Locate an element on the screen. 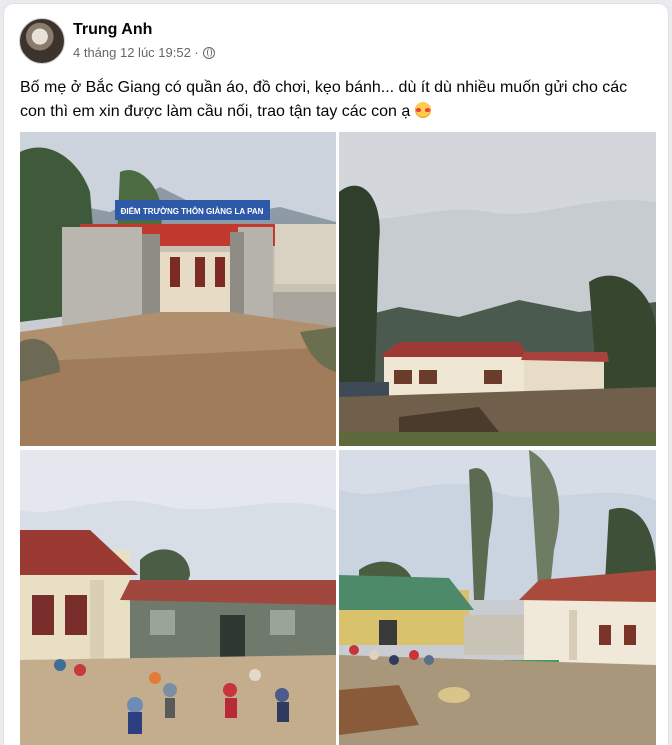 The image size is (672, 745). smiling-face-with-hearts-icon is located at coordinates (422, 110).